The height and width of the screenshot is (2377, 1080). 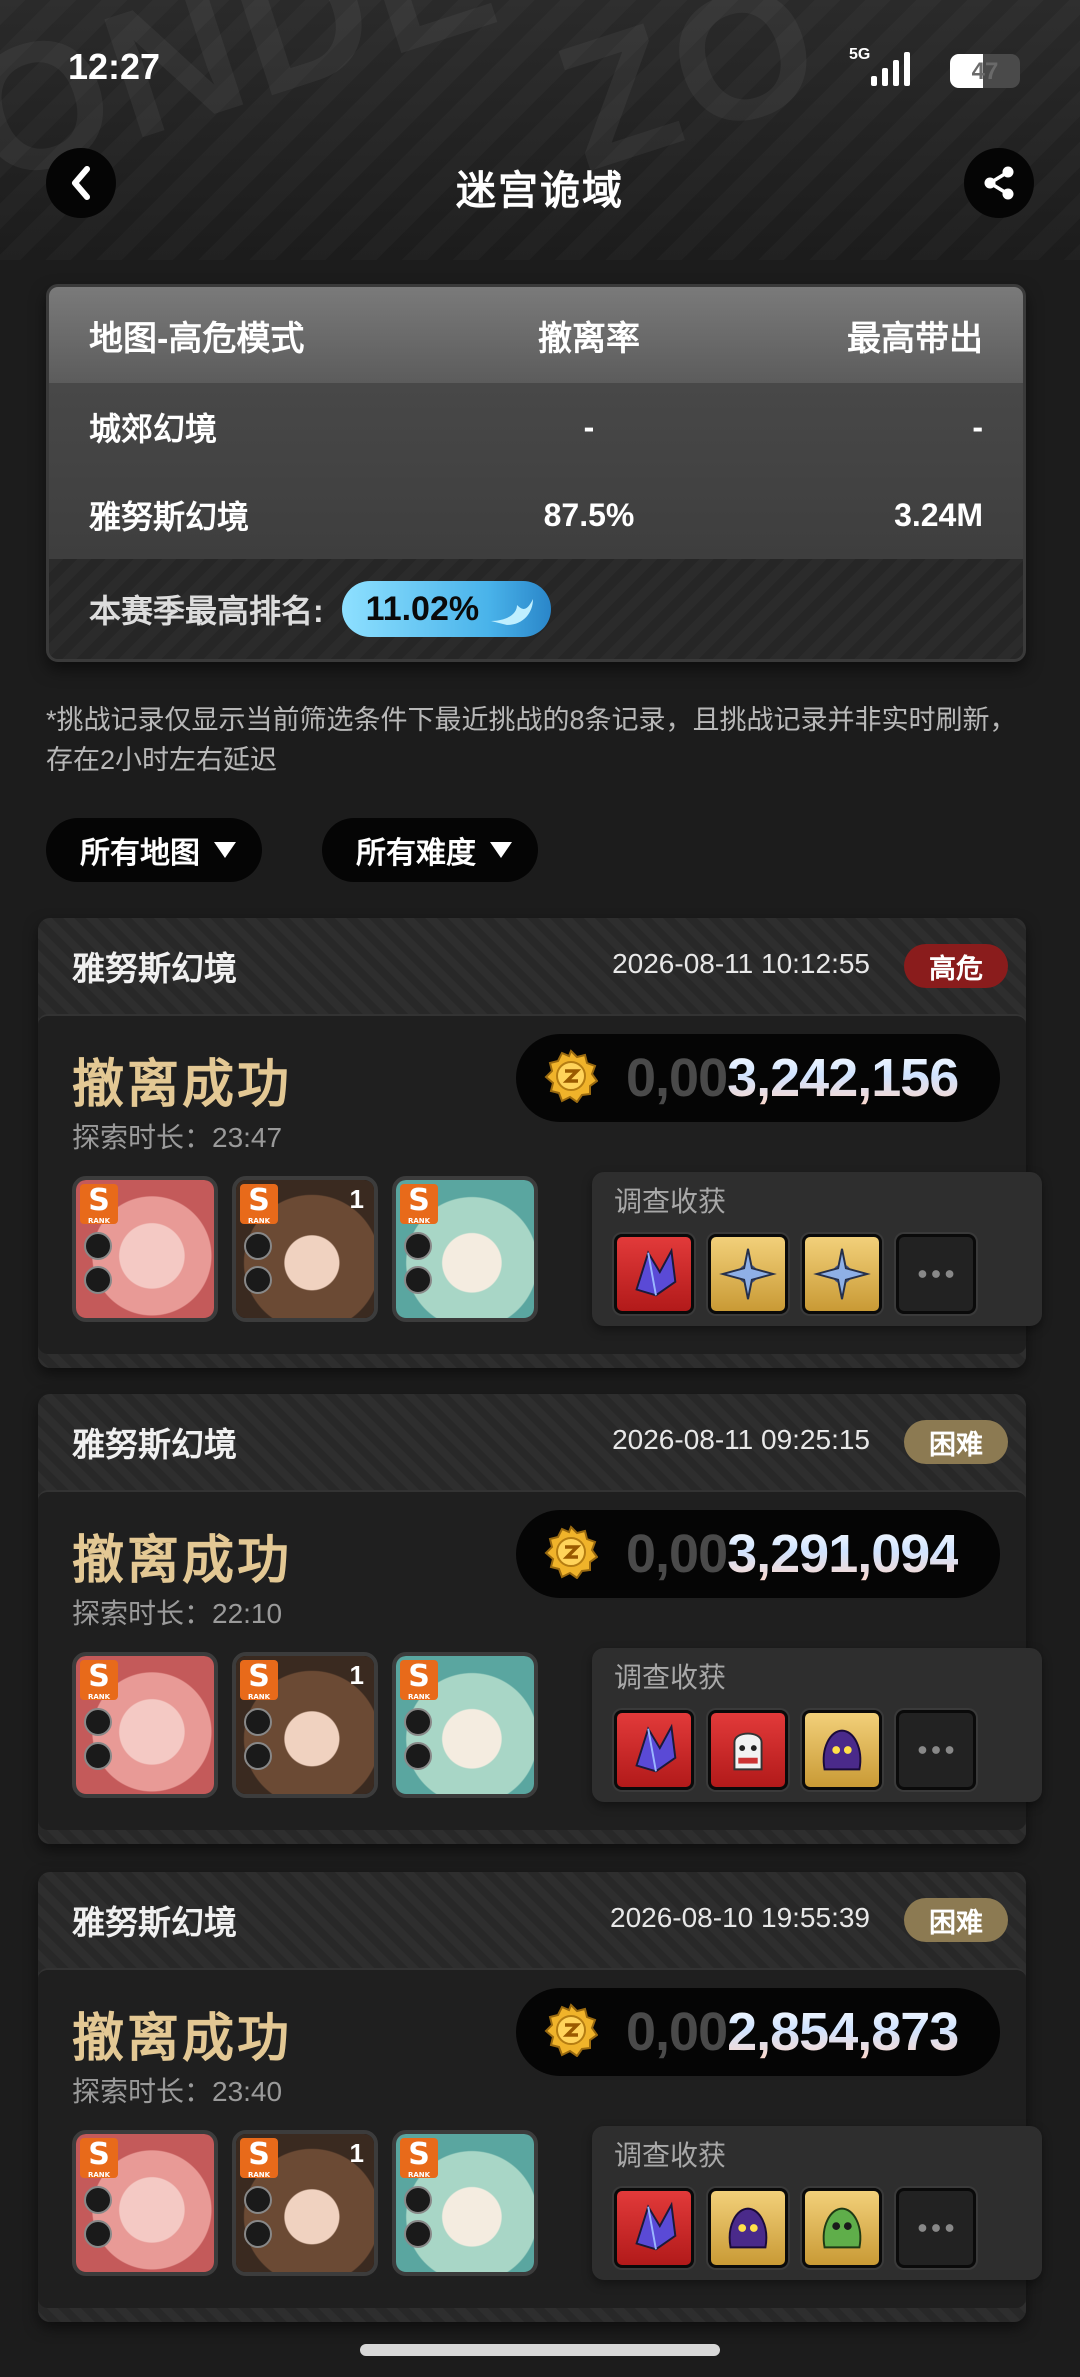 What do you see at coordinates (140, 853) in the screenshot?
I see `map-filter-label: 所有地图` at bounding box center [140, 853].